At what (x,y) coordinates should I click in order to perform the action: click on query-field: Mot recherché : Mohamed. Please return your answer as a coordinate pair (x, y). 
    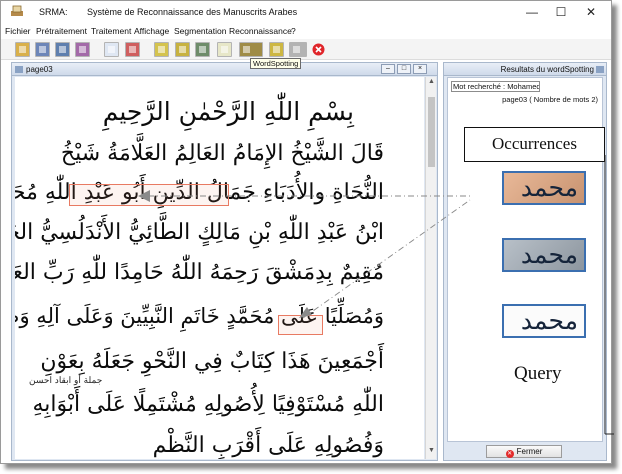
    Looking at the image, I should click on (495, 86).